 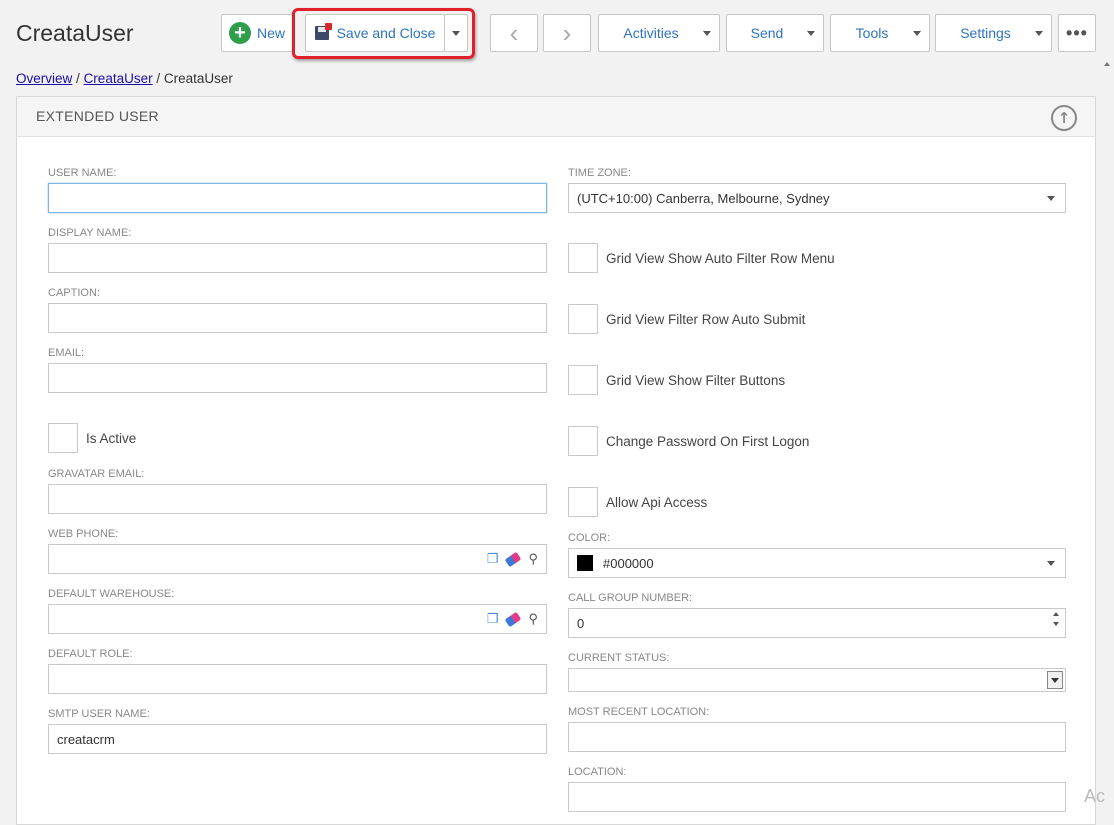 What do you see at coordinates (118, 78) in the screenshot?
I see `breadcrumb-creatauser-link: CreataUser` at bounding box center [118, 78].